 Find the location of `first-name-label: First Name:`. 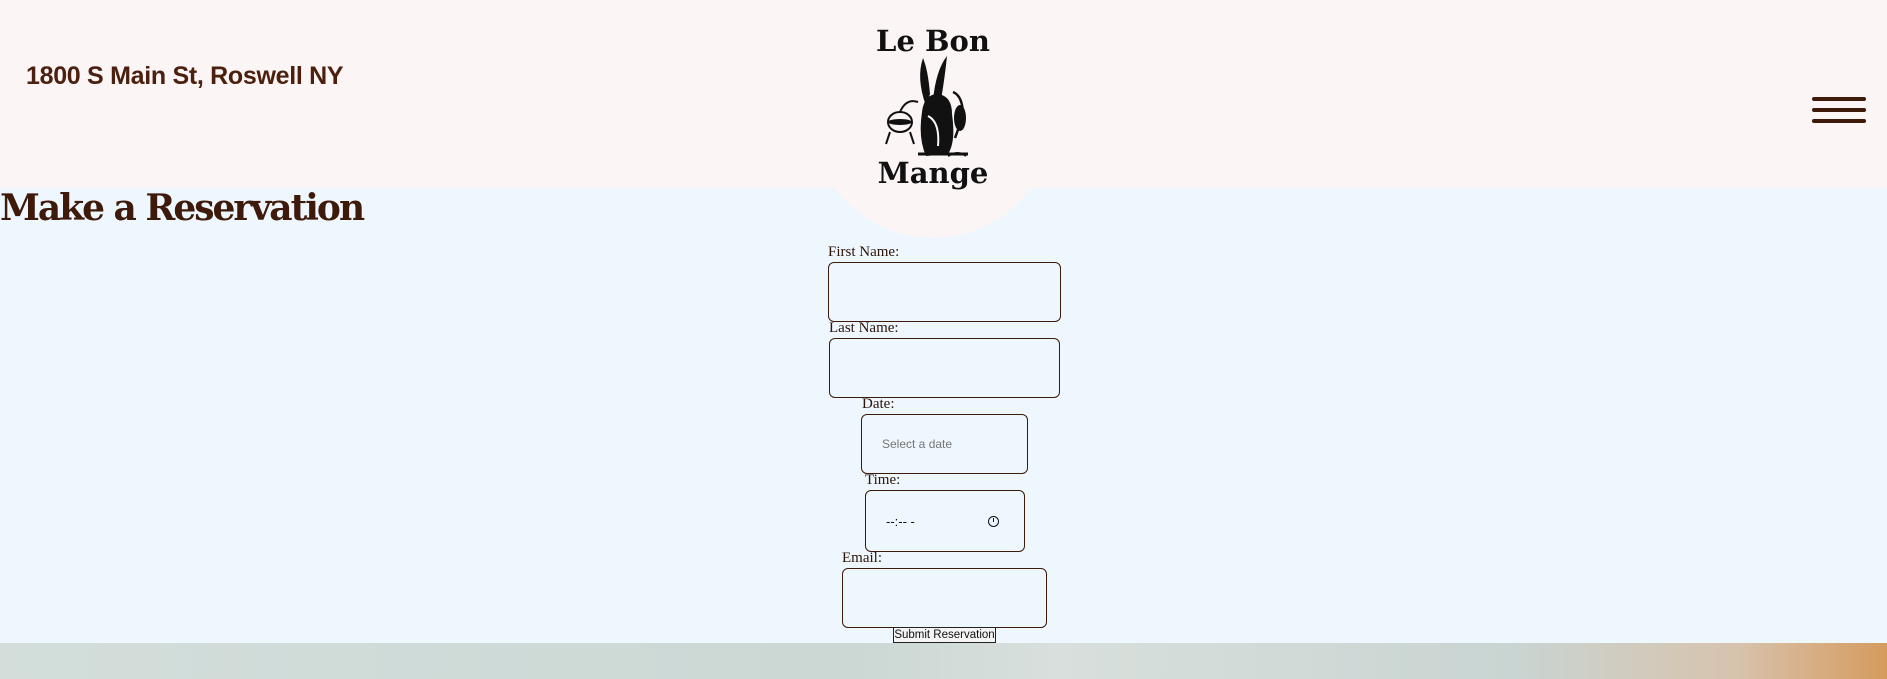

first-name-label: First Name: is located at coordinates (864, 252).